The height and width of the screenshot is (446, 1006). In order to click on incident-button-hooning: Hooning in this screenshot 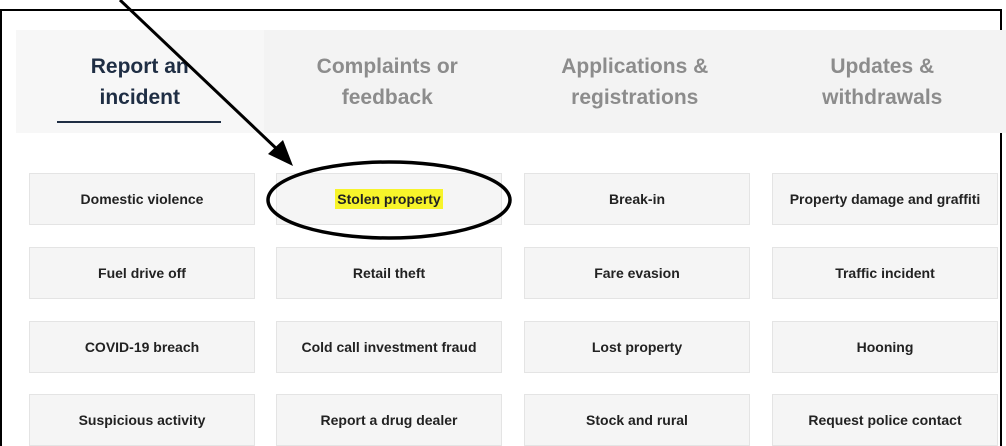, I will do `click(885, 347)`.